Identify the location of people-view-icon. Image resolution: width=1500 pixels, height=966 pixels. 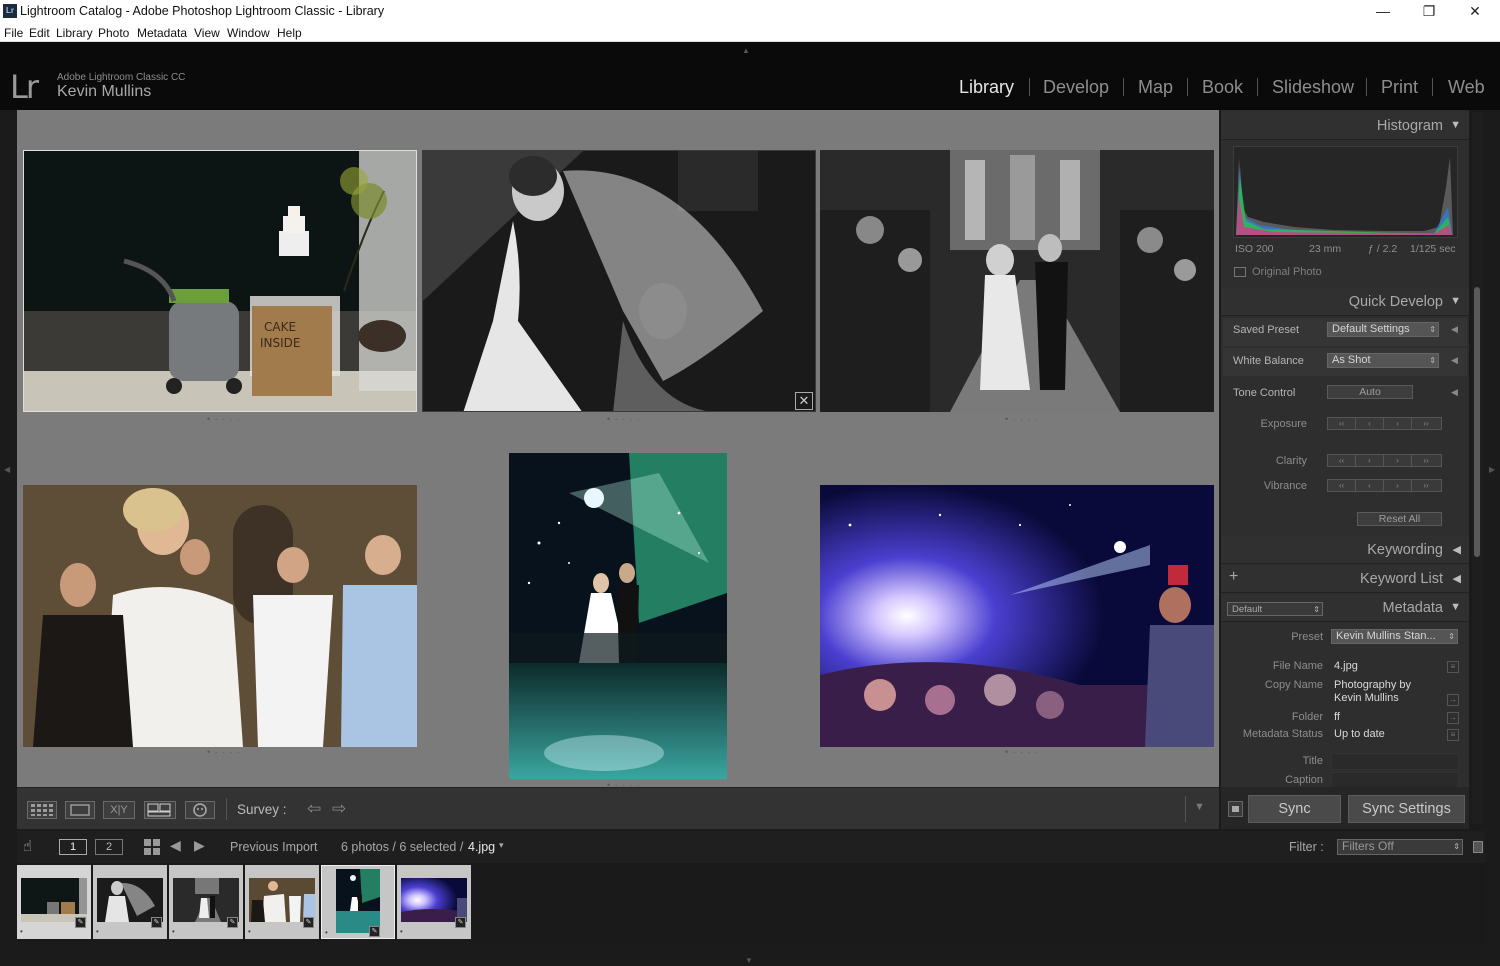
(200, 810).